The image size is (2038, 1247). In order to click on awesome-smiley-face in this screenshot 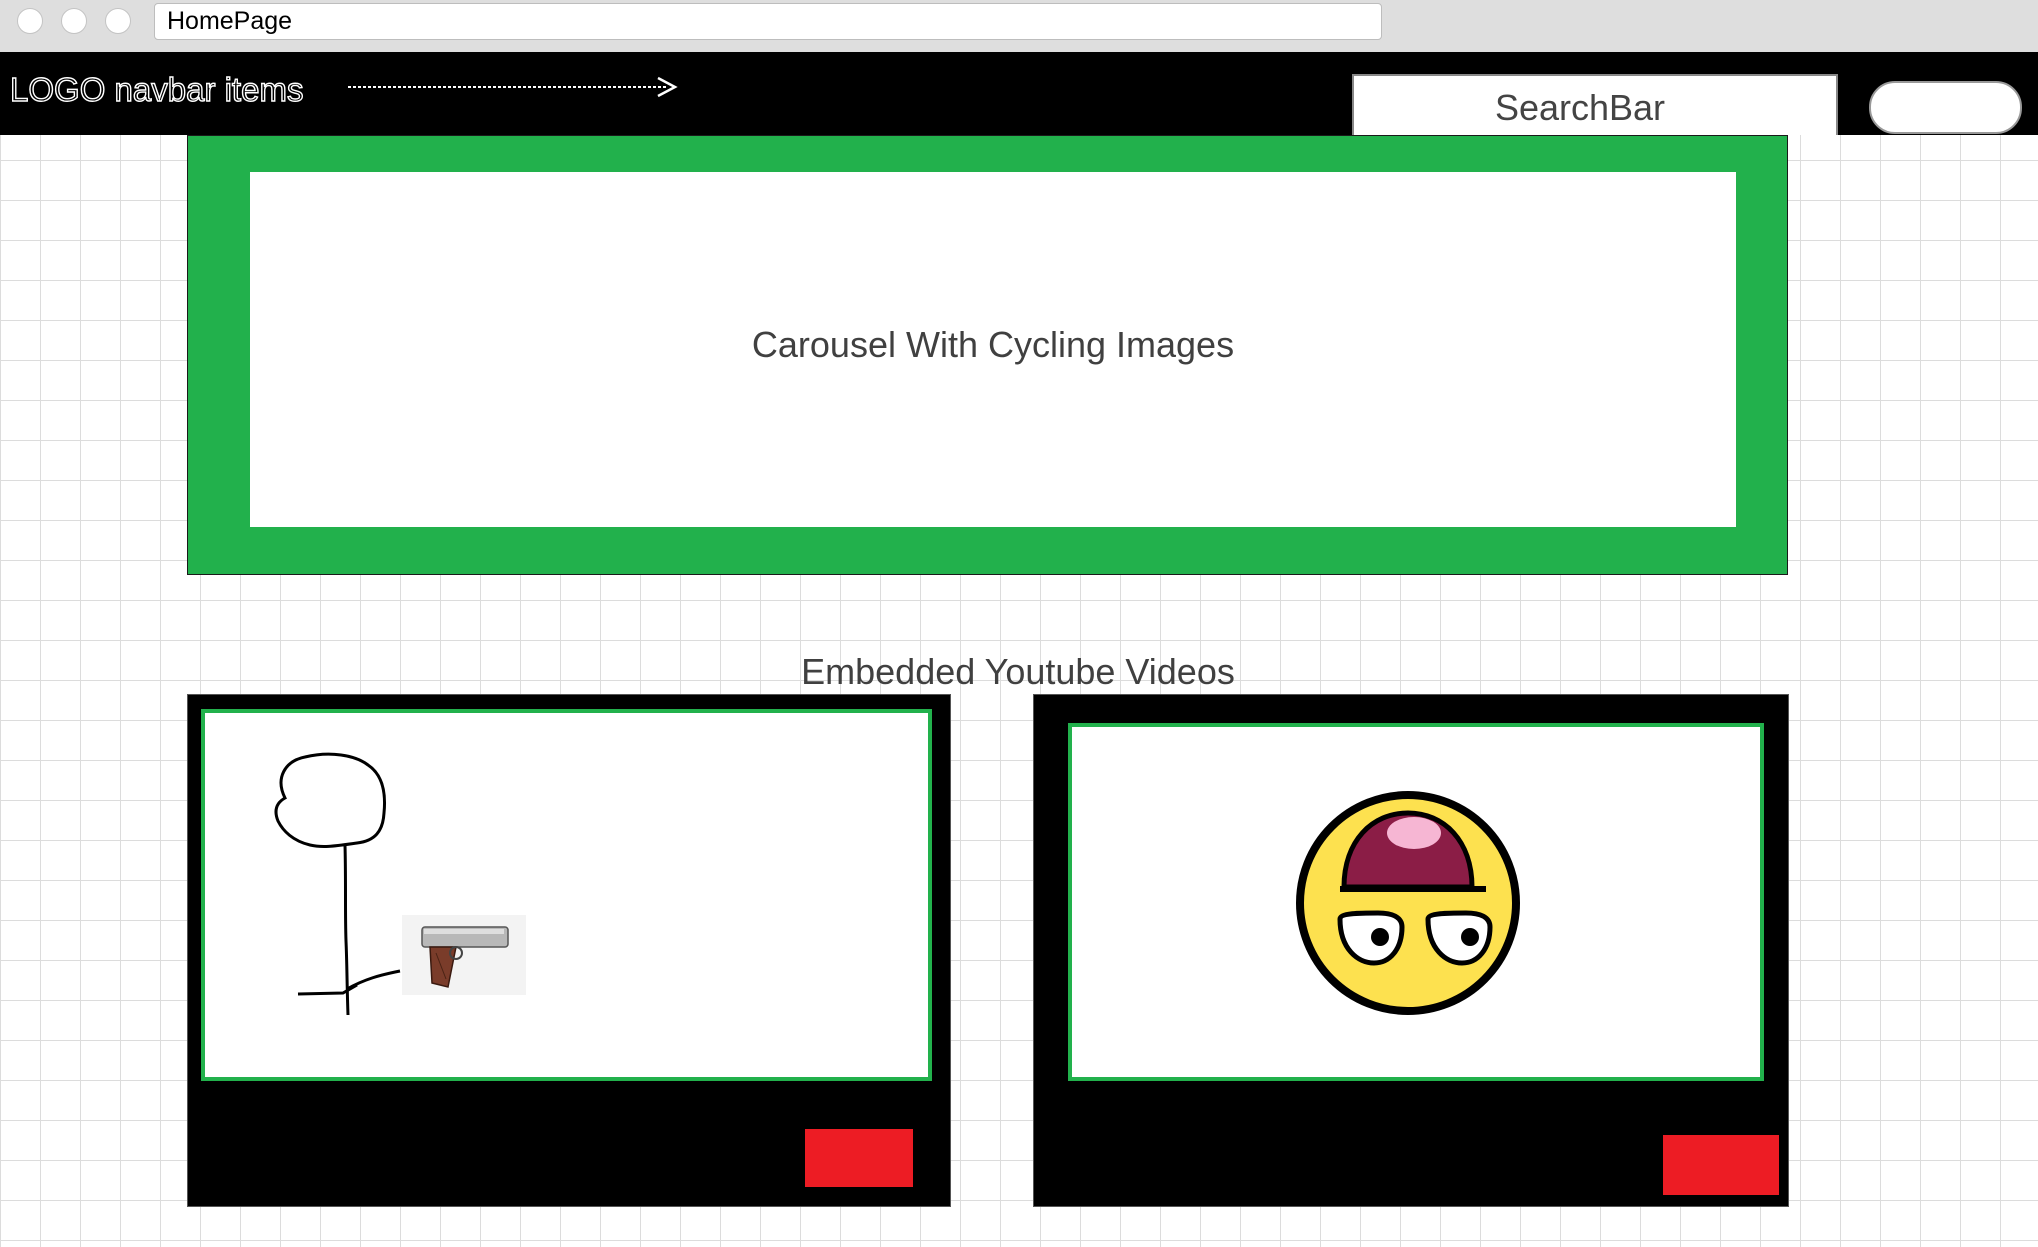, I will do `click(1408, 903)`.